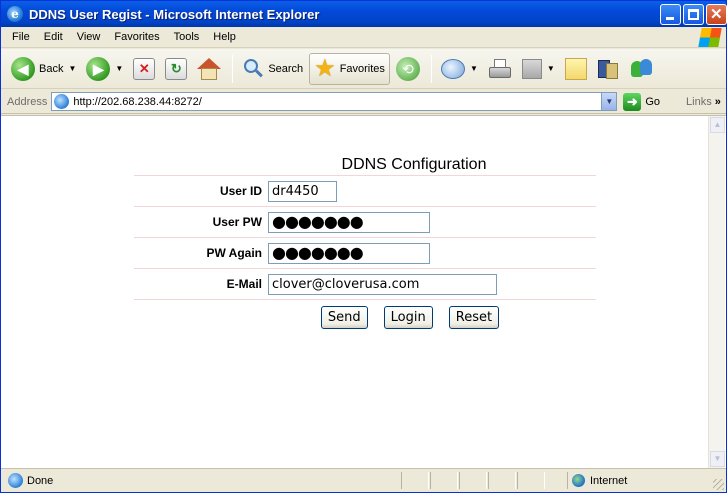 This screenshot has height=493, width=727. I want to click on menu-edit: Edit, so click(53, 37).